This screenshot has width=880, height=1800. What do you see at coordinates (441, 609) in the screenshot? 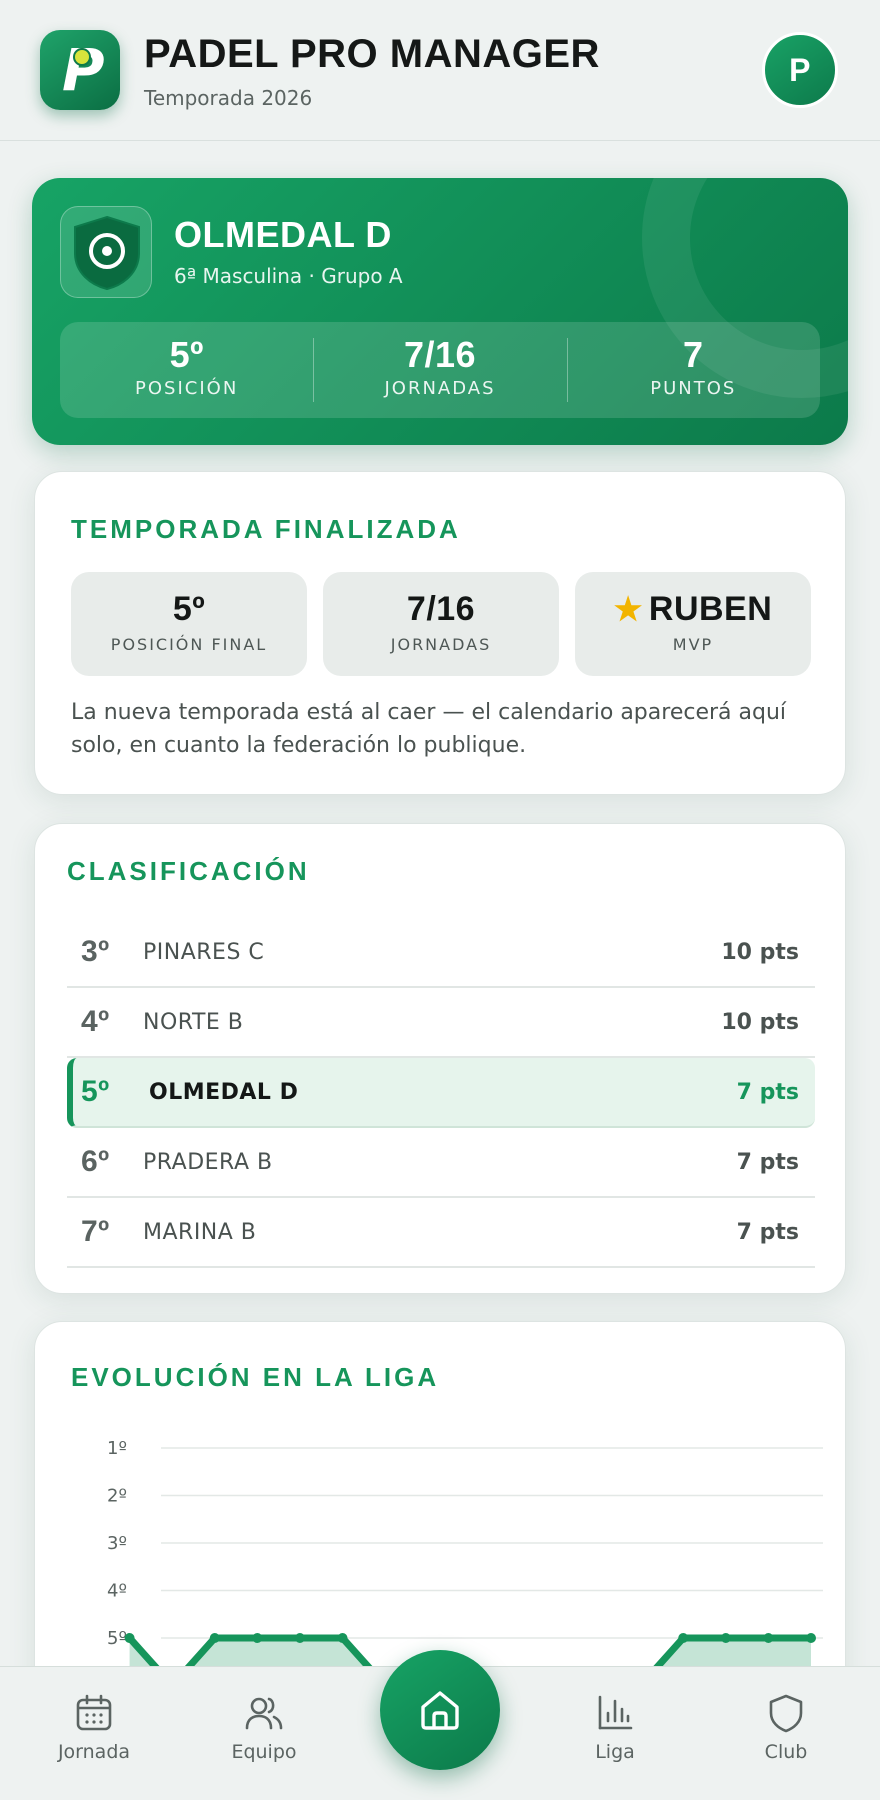
I see `tile-value: 7/16` at bounding box center [441, 609].